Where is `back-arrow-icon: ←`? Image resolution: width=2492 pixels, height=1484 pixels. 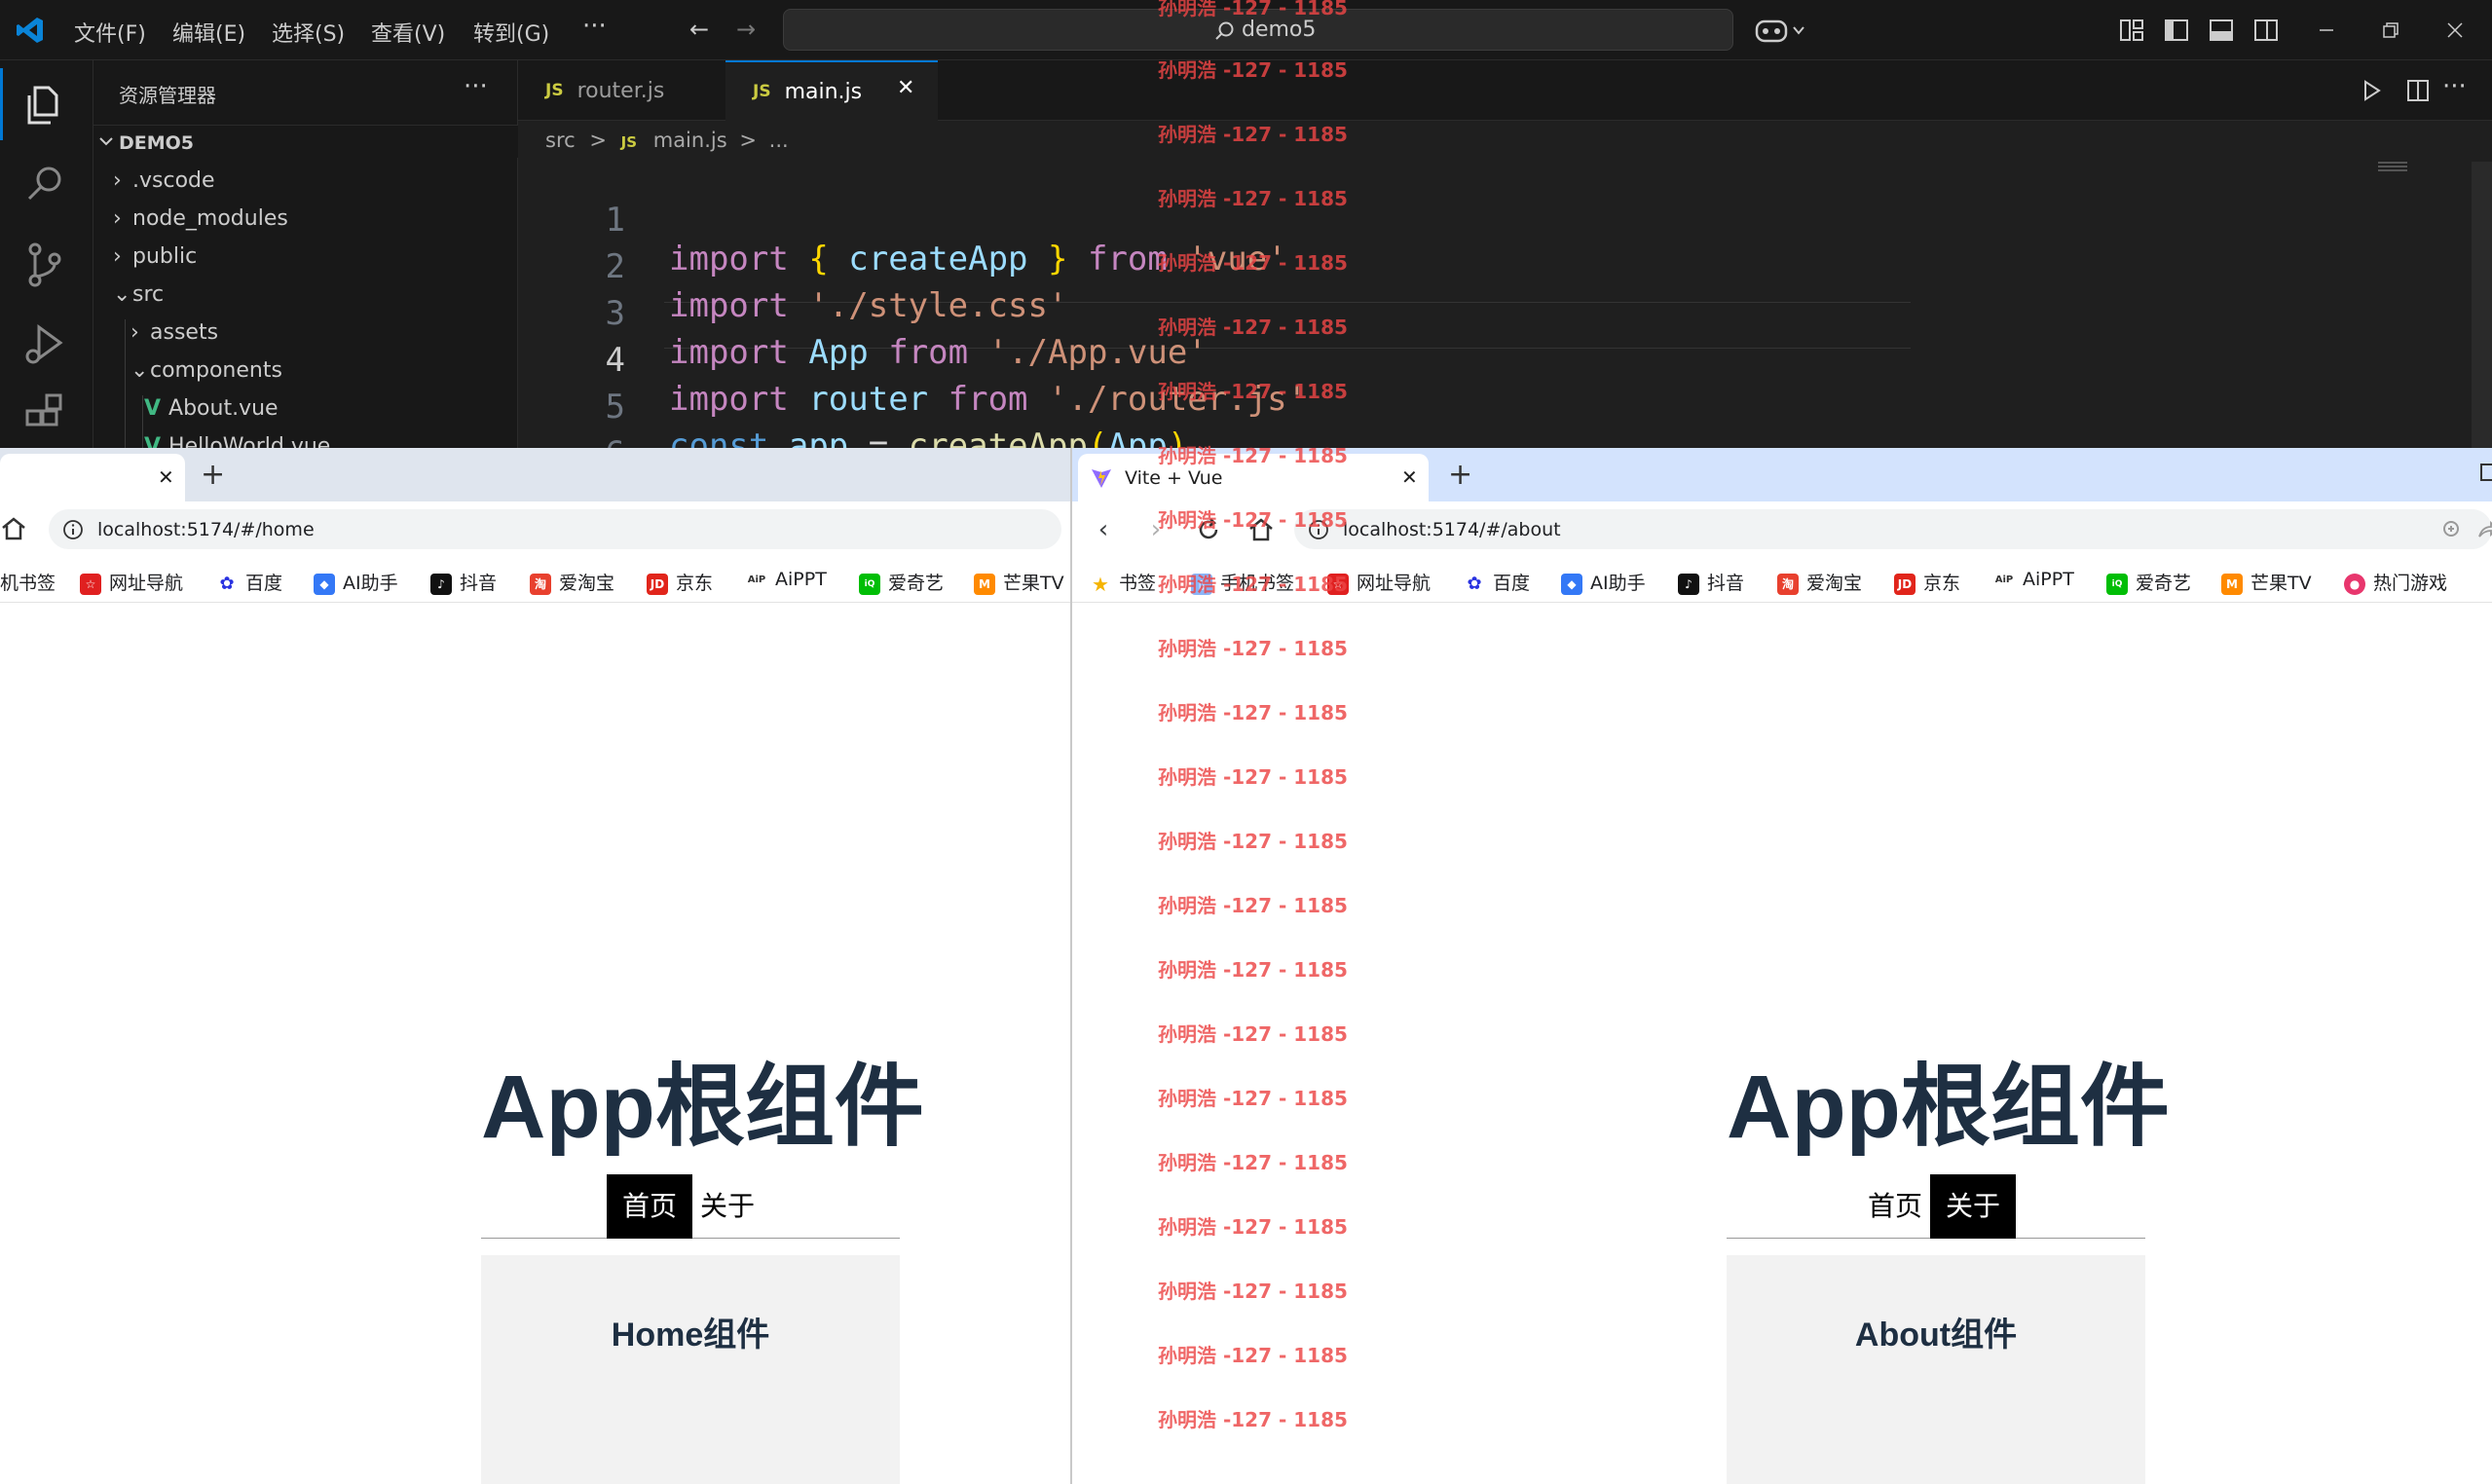 back-arrow-icon: ← is located at coordinates (699, 29).